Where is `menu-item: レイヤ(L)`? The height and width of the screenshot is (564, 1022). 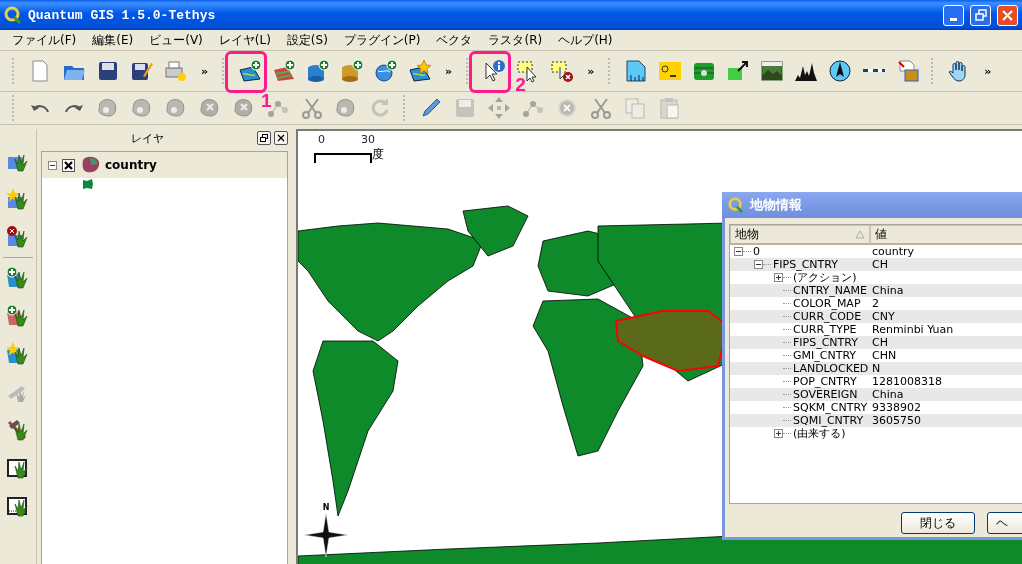
menu-item: レイヤ(L) is located at coordinates (244, 40).